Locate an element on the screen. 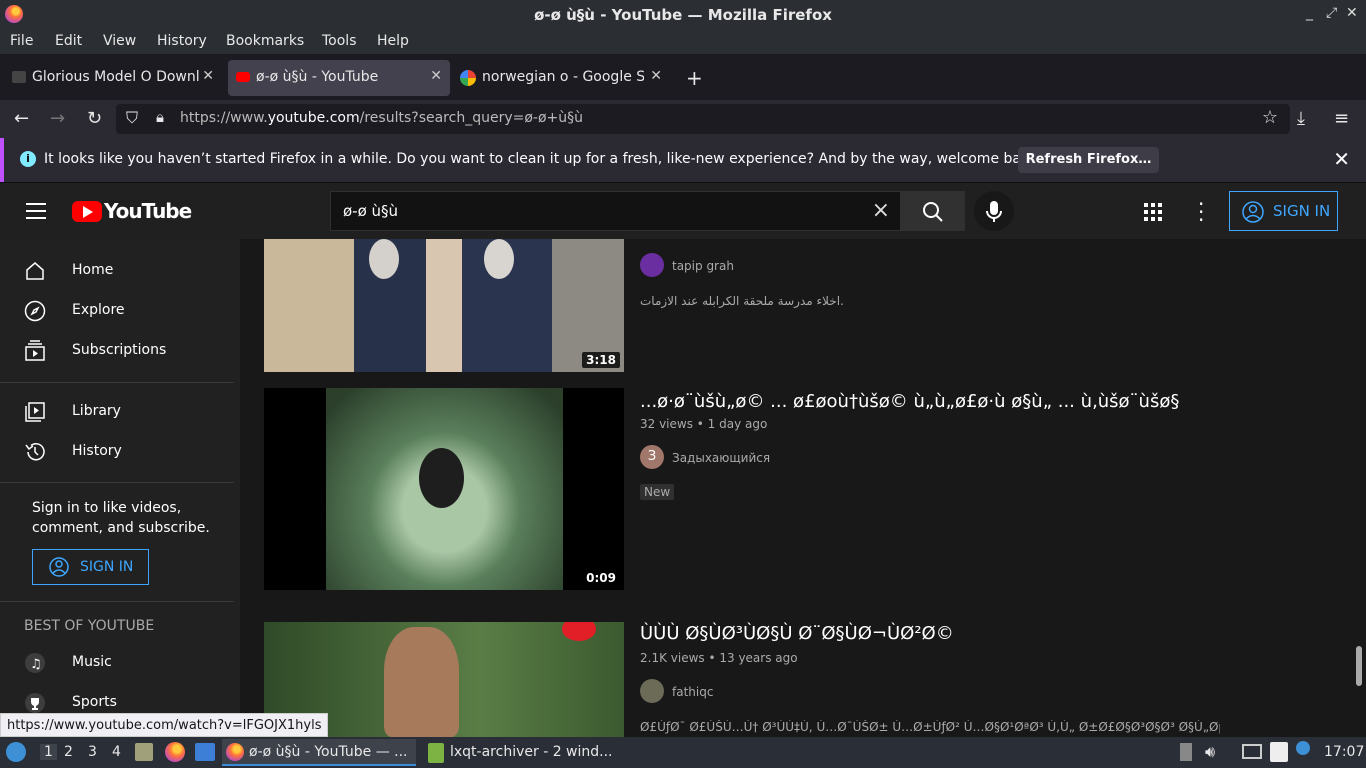  youtube-logo-text: YouTube is located at coordinates (148, 211).